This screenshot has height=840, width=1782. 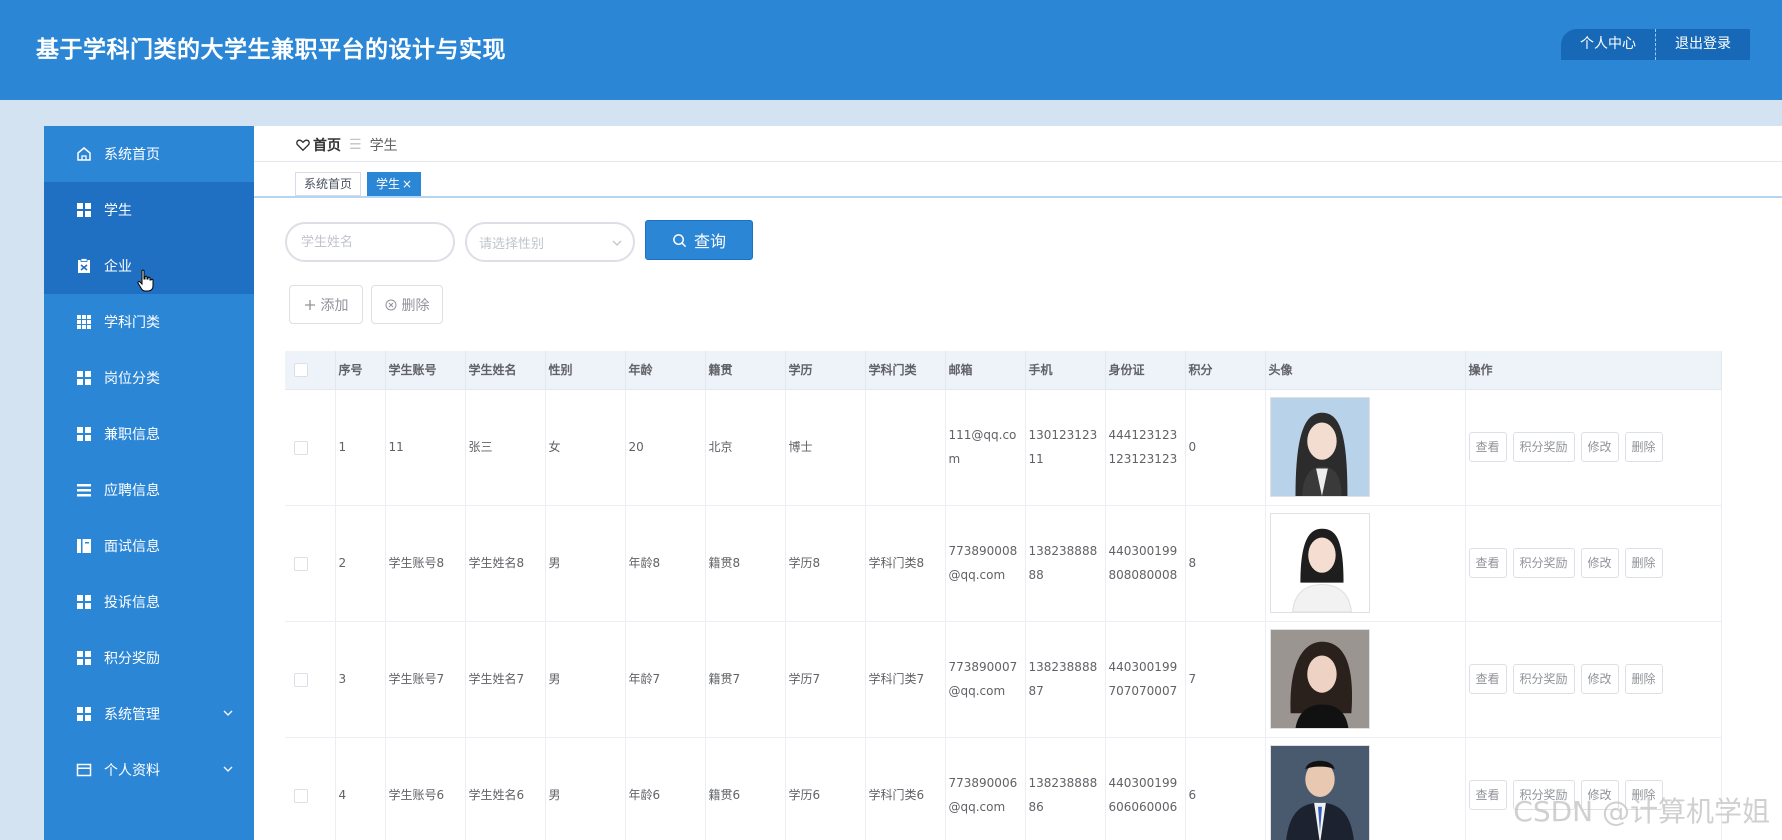 I want to click on cell-origin: 籍贯6, so click(x=745, y=788).